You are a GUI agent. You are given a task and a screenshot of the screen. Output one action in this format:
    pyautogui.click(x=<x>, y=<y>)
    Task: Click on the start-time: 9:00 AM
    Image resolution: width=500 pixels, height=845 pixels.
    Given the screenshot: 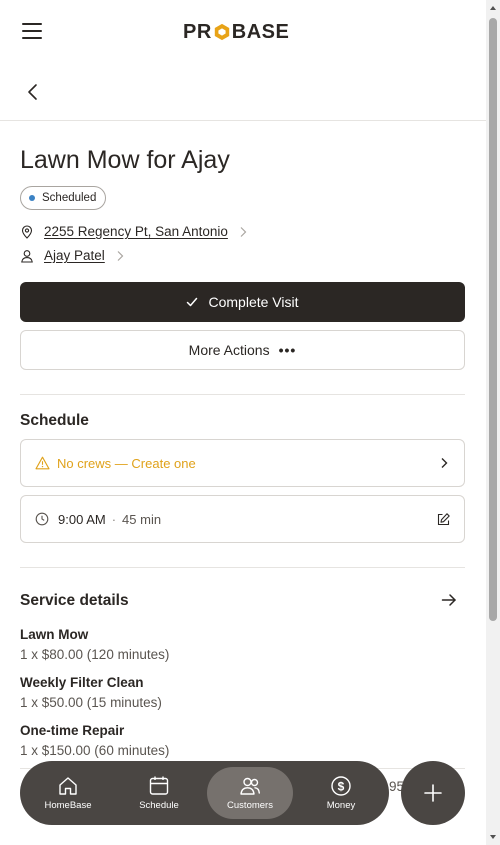 What is the action you would take?
    pyautogui.click(x=82, y=519)
    